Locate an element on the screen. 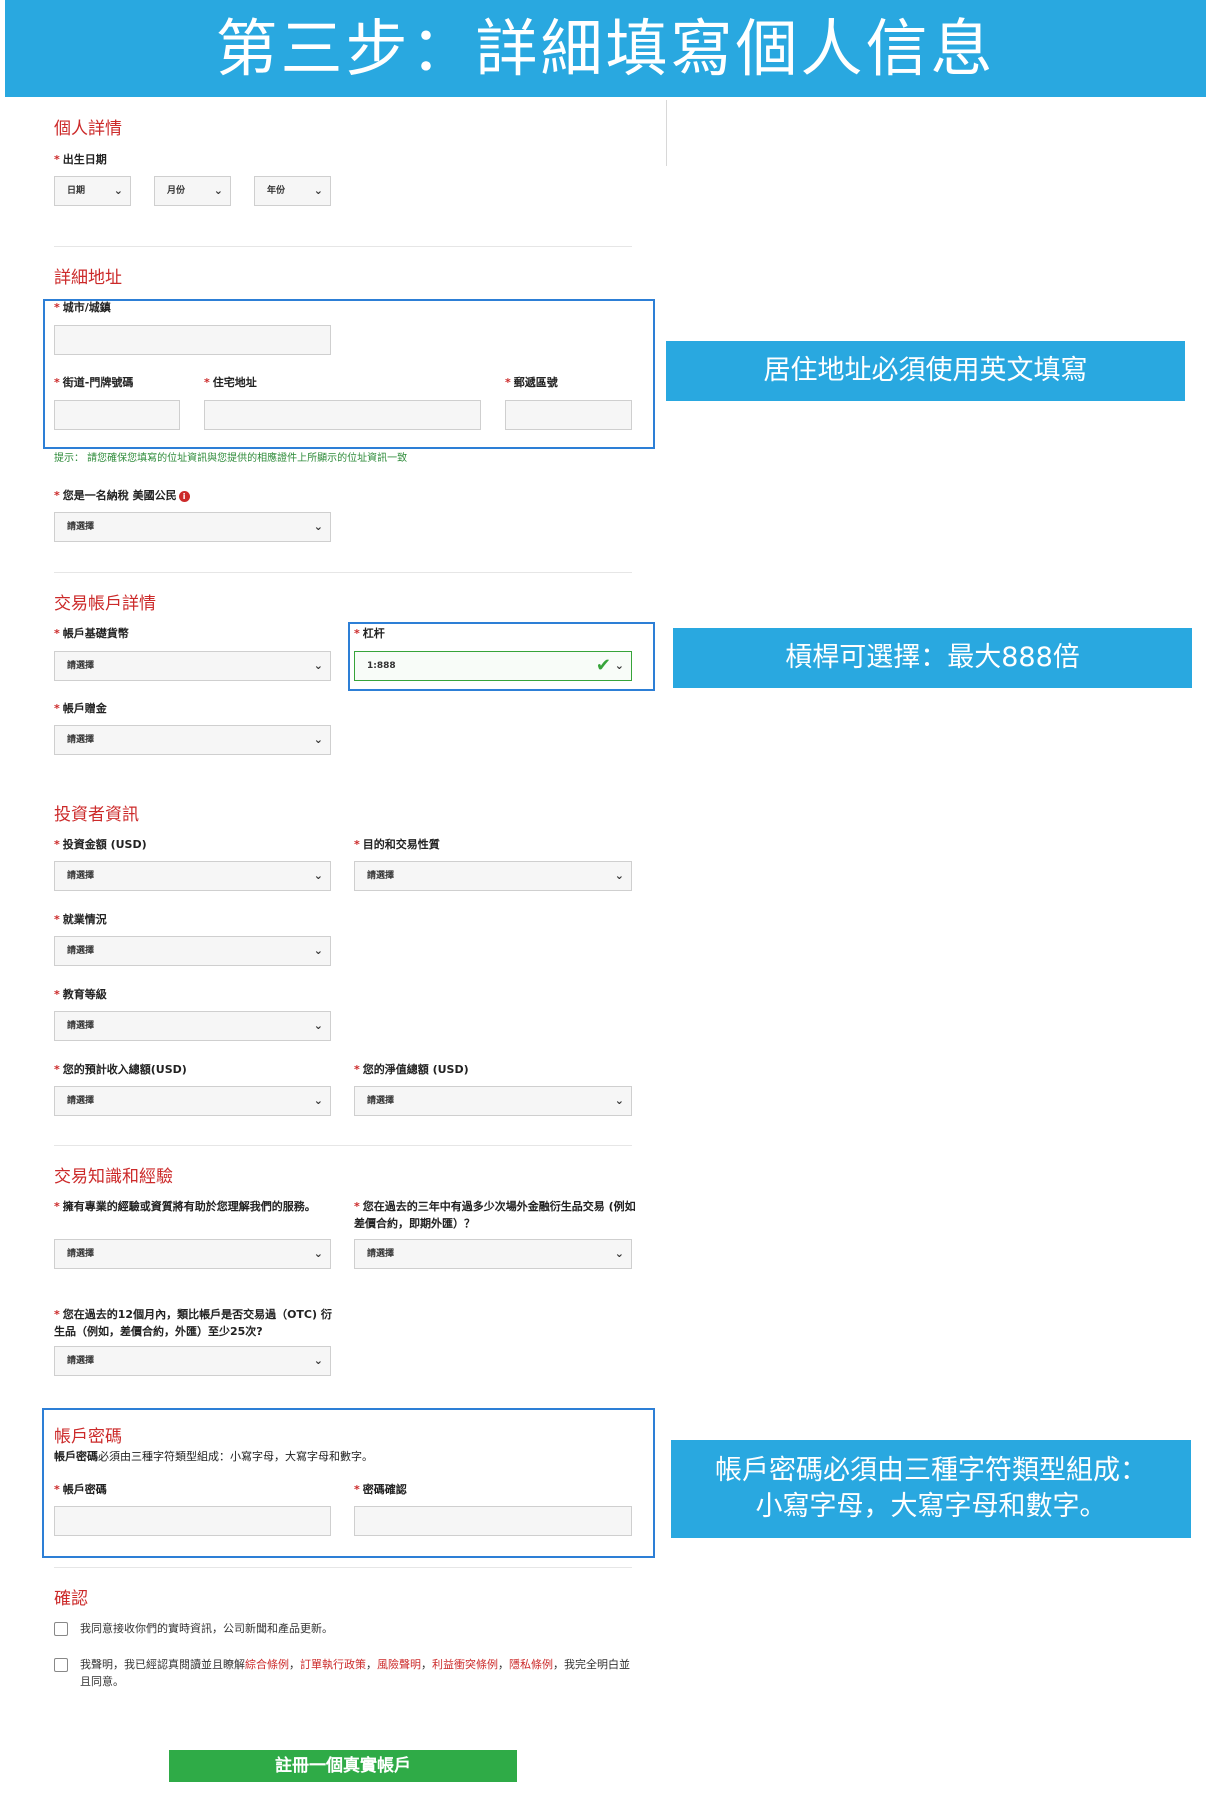  income-label: * 您的預計收入總額(USD) is located at coordinates (120, 1069).